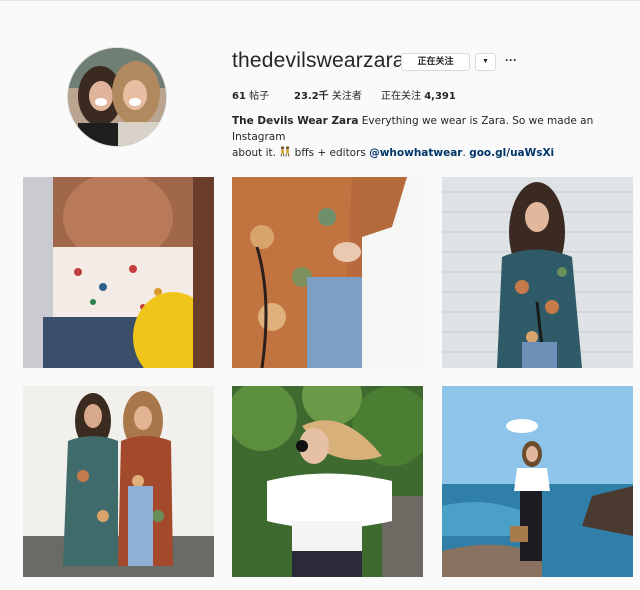 The image size is (640, 590). I want to click on post-image-seaside, so click(537, 481).